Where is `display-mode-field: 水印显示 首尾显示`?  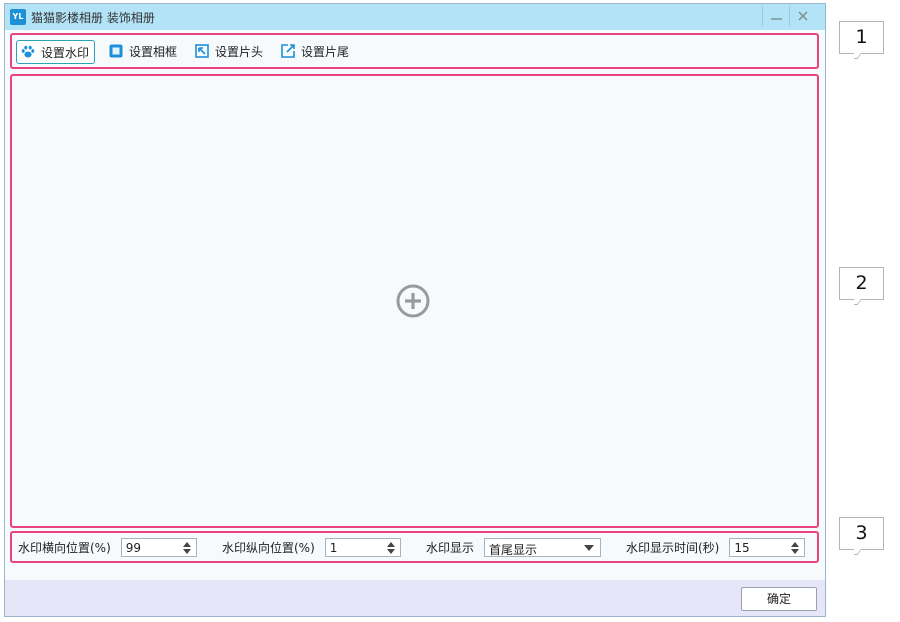 display-mode-field: 水印显示 首尾显示 is located at coordinates (514, 547).